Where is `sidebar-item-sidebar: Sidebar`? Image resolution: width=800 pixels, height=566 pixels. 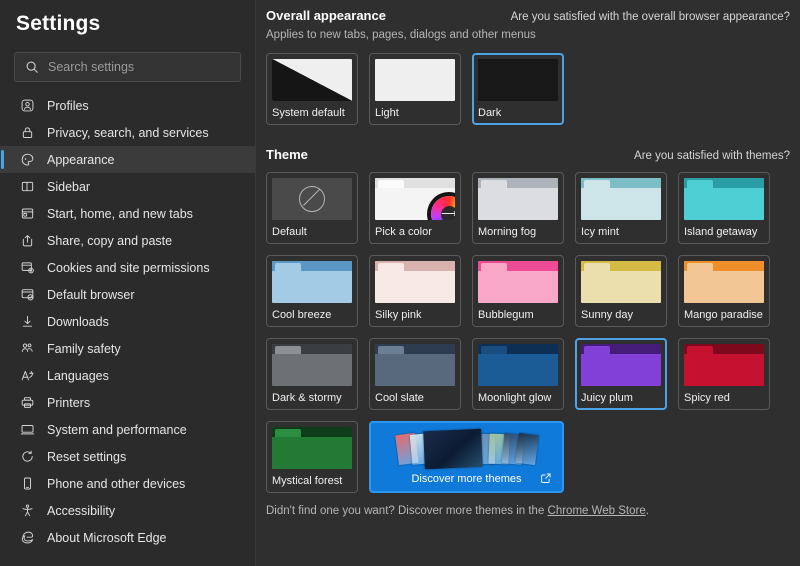 sidebar-item-sidebar: Sidebar is located at coordinates (127, 186).